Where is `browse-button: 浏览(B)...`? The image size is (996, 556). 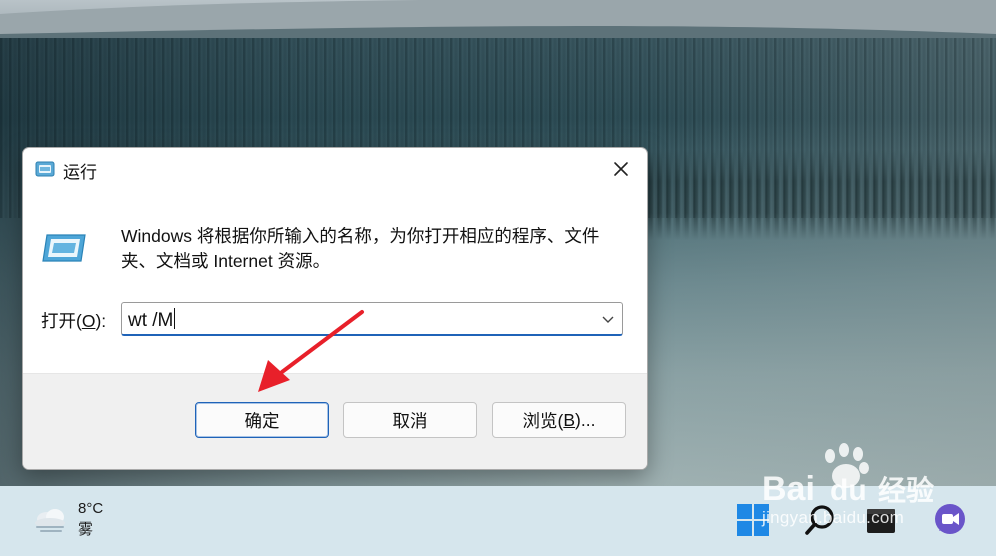 browse-button: 浏览(B)... is located at coordinates (559, 420).